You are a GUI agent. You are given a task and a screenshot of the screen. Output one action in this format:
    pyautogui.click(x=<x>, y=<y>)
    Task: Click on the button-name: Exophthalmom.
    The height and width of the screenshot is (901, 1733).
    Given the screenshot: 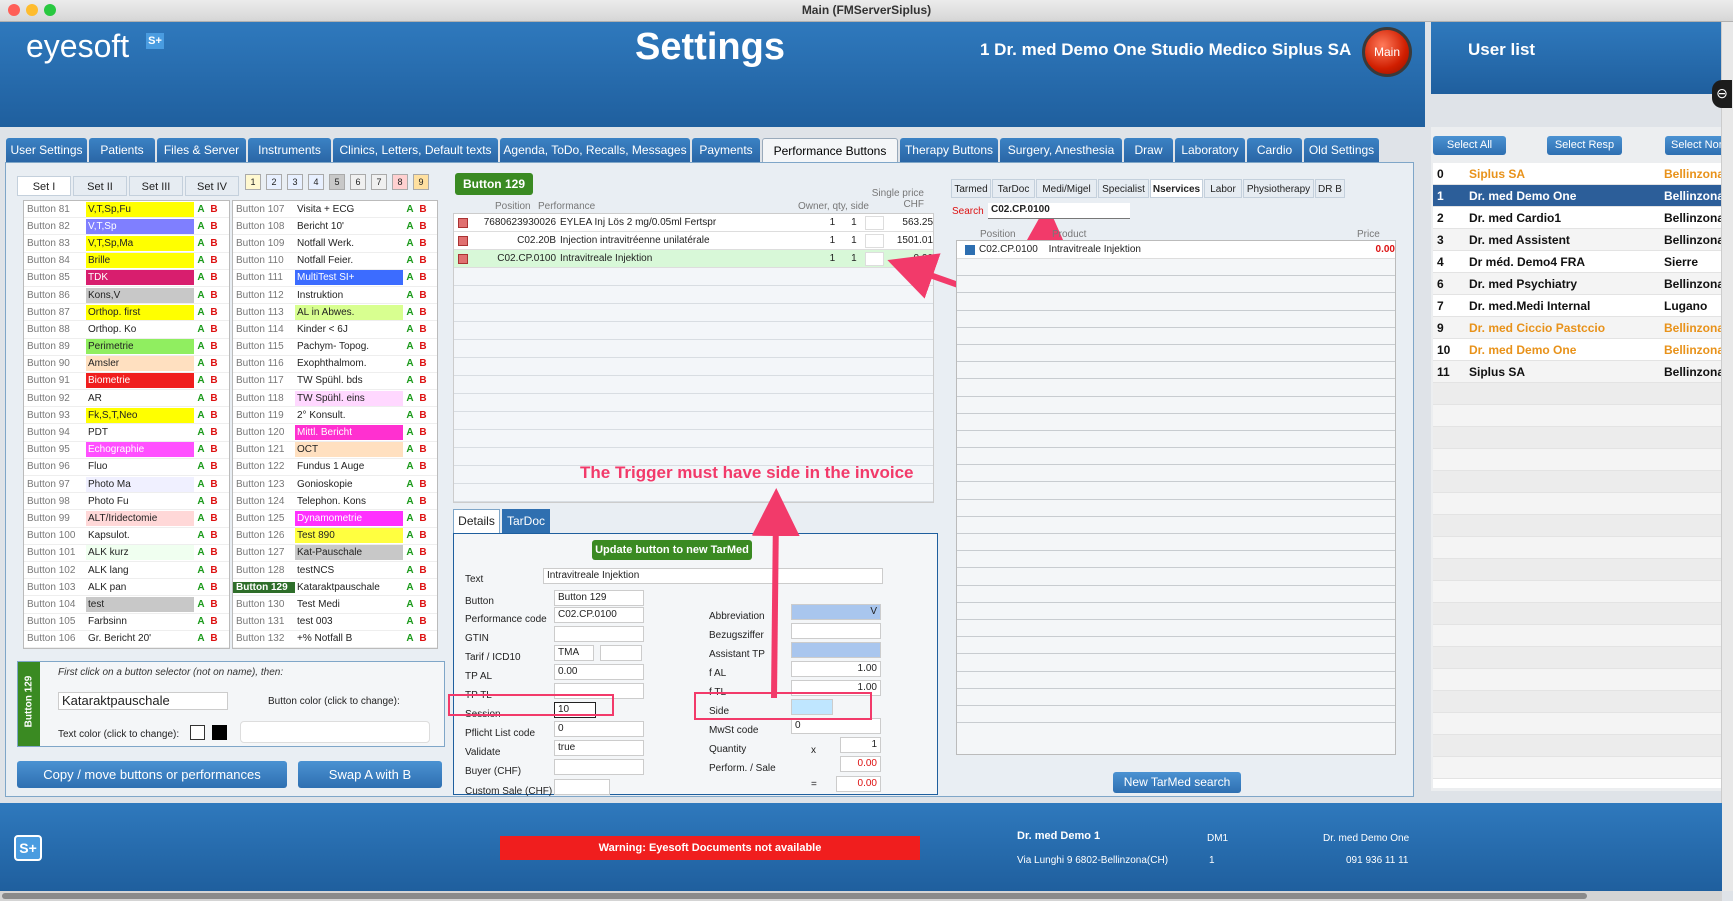 What is the action you would take?
    pyautogui.click(x=349, y=364)
    